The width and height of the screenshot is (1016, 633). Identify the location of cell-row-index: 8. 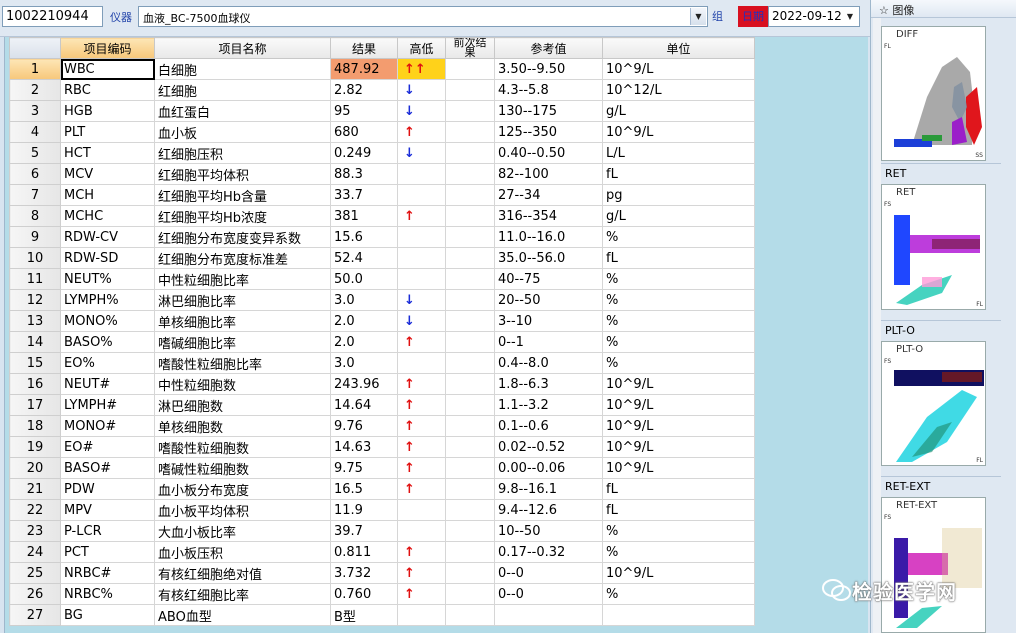
(35, 216).